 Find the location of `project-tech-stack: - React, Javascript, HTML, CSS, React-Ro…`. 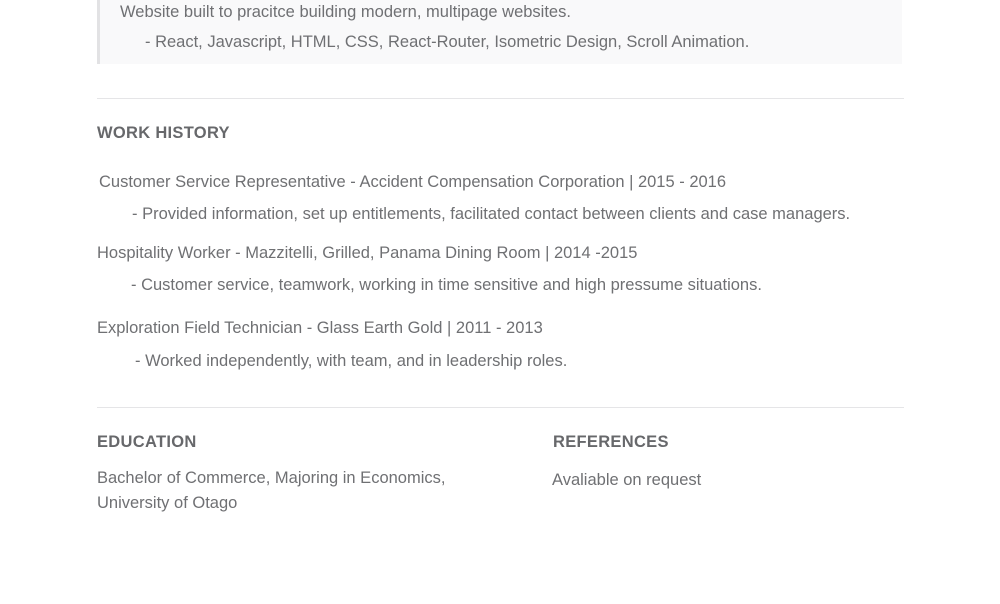

project-tech-stack: - React, Javascript, HTML, CSS, React-Ro… is located at coordinates (447, 42).